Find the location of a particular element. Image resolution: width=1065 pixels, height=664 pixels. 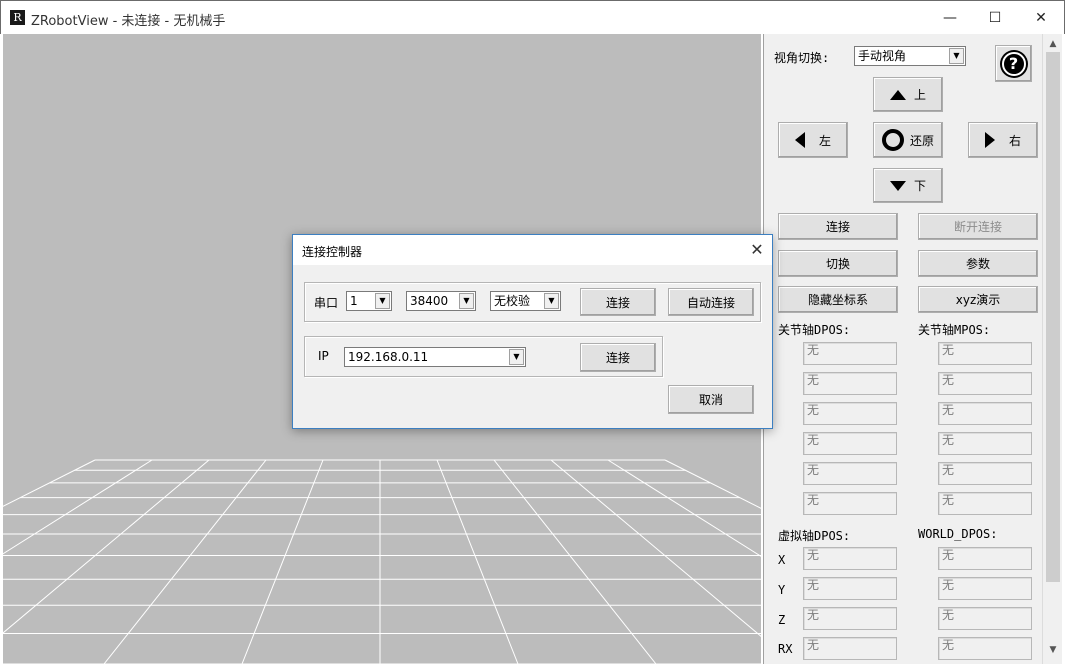

ip-address-value: 192.168.0.11 is located at coordinates (388, 357).